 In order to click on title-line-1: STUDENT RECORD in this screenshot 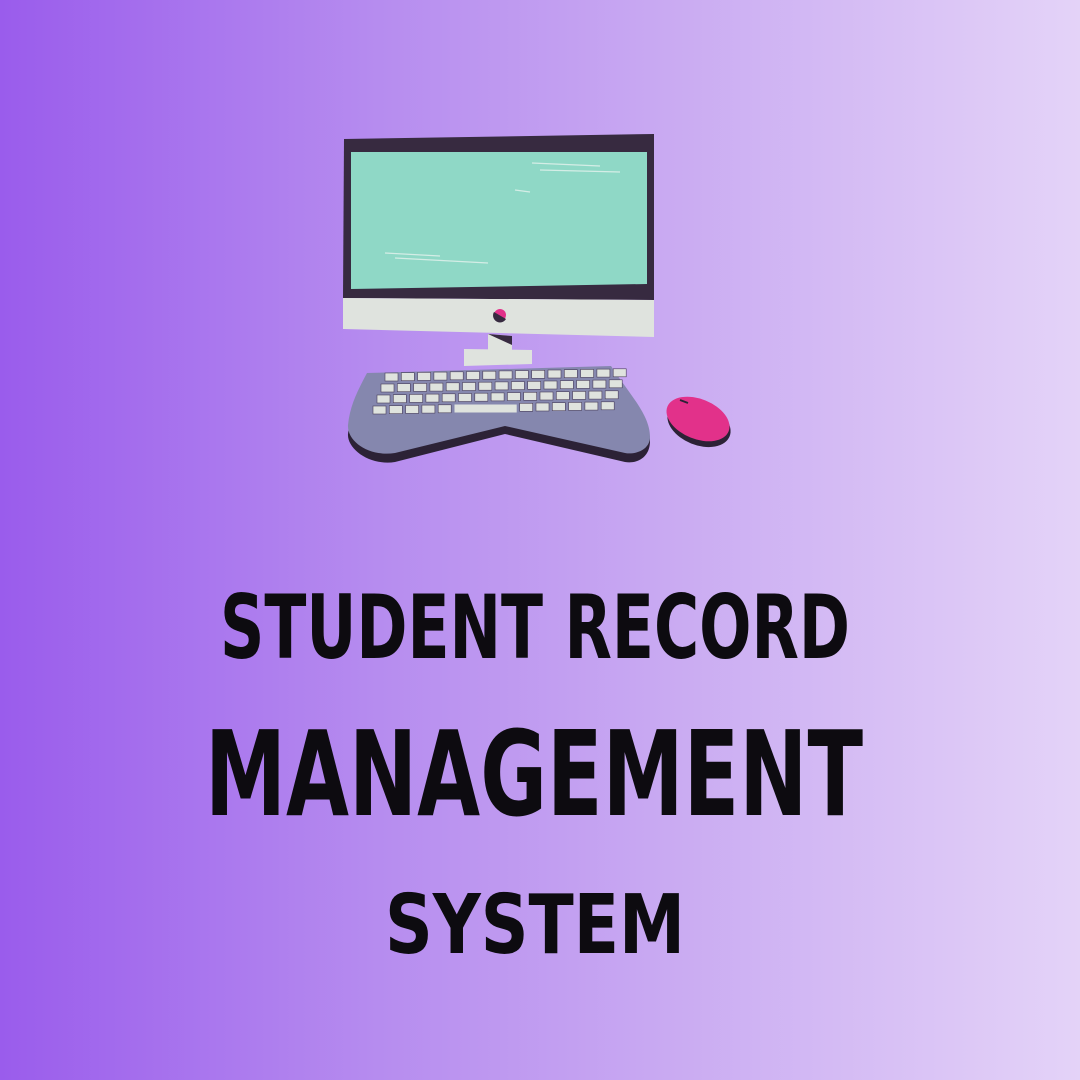, I will do `click(535, 627)`.